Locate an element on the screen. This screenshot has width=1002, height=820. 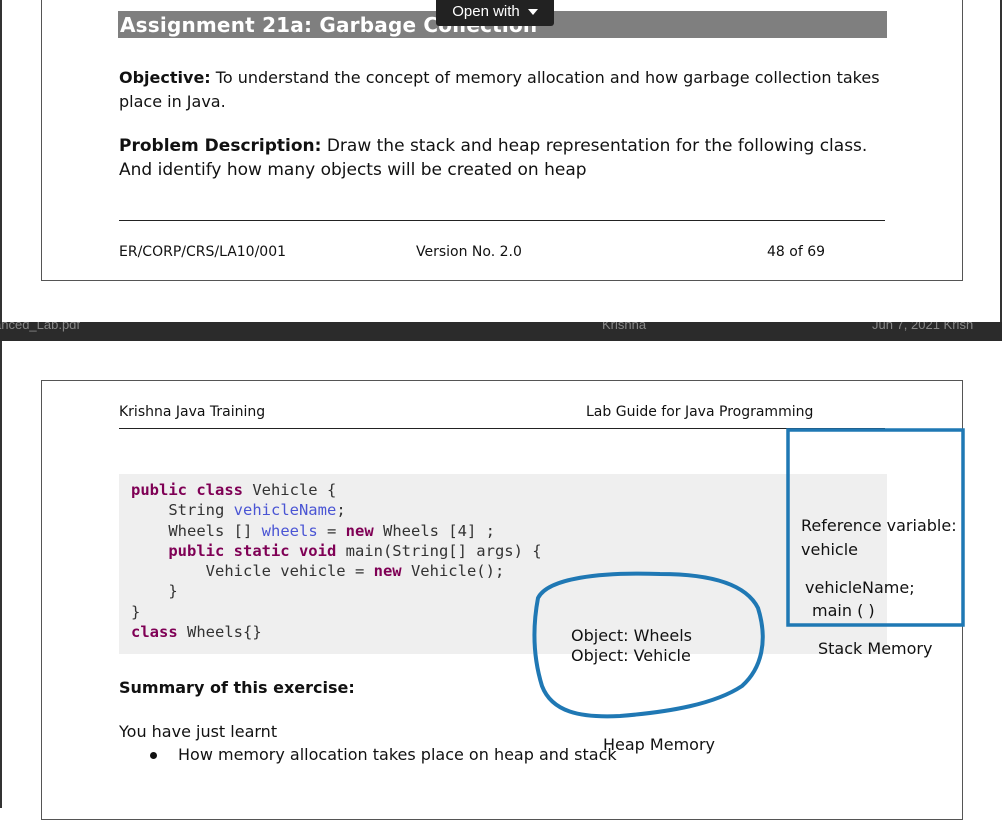
code-field: vehicleName is located at coordinates (285, 510).